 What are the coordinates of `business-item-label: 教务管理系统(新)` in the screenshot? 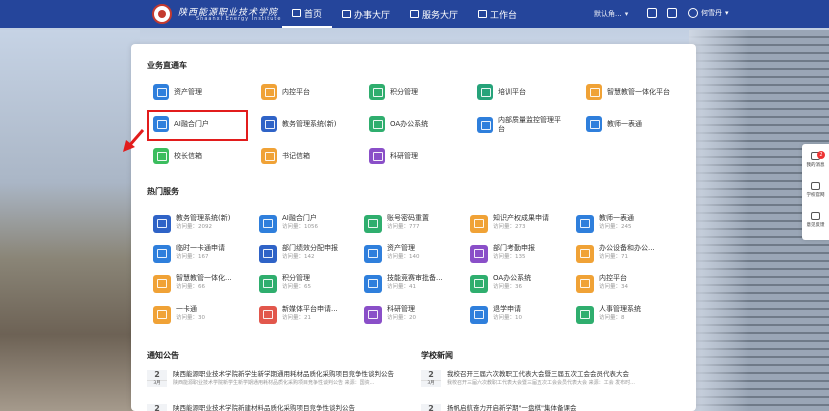 It's located at (309, 123).